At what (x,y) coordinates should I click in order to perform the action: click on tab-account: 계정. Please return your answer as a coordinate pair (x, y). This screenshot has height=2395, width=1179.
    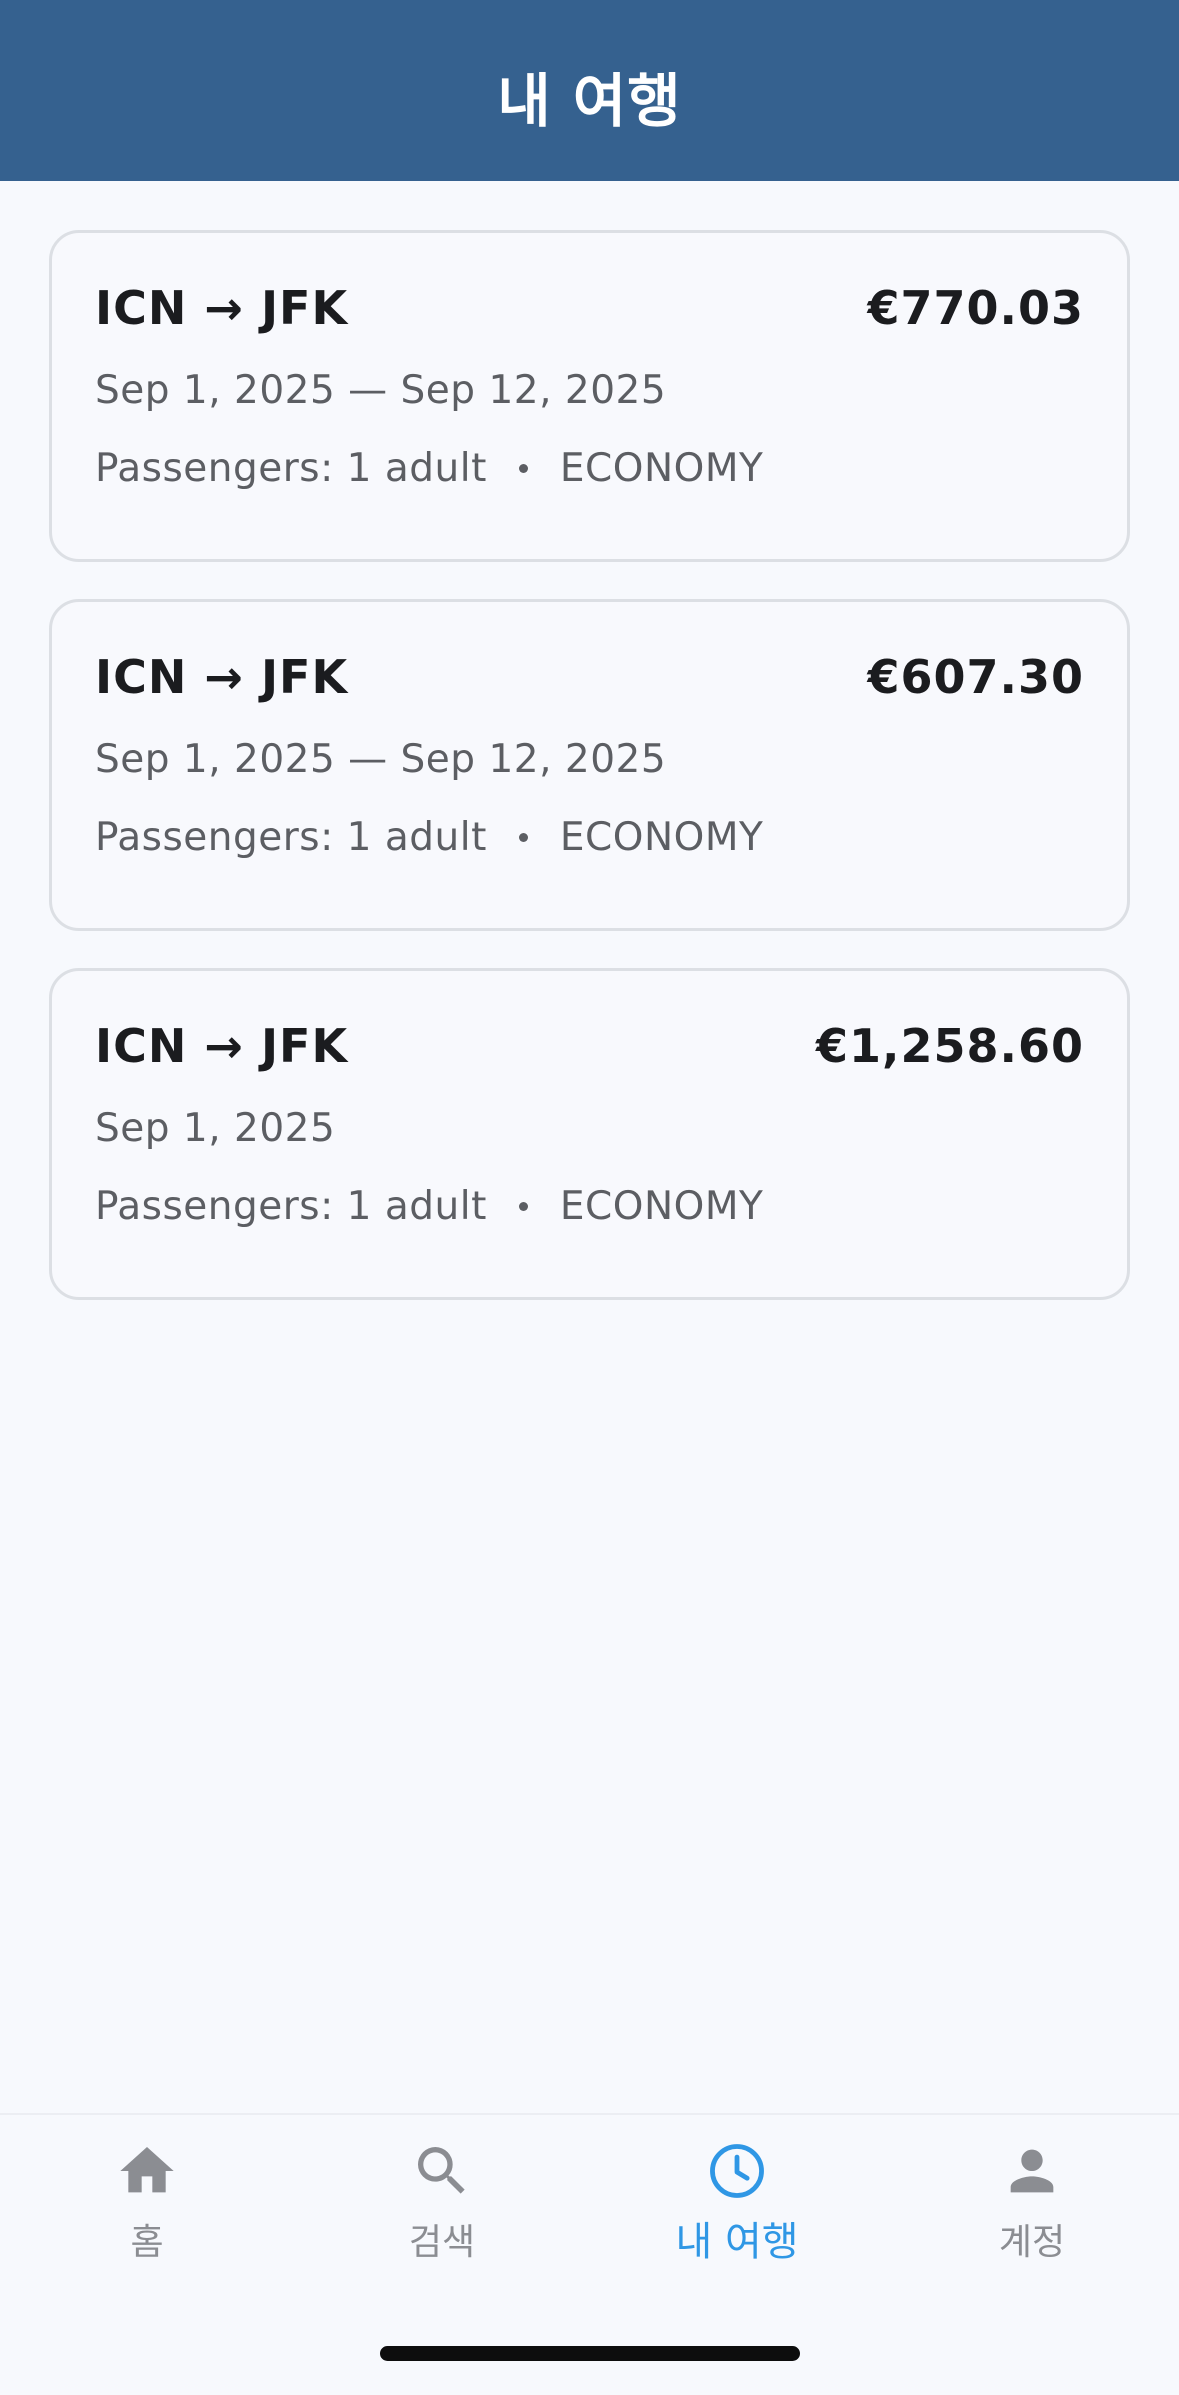
    Looking at the image, I should click on (1032, 2209).